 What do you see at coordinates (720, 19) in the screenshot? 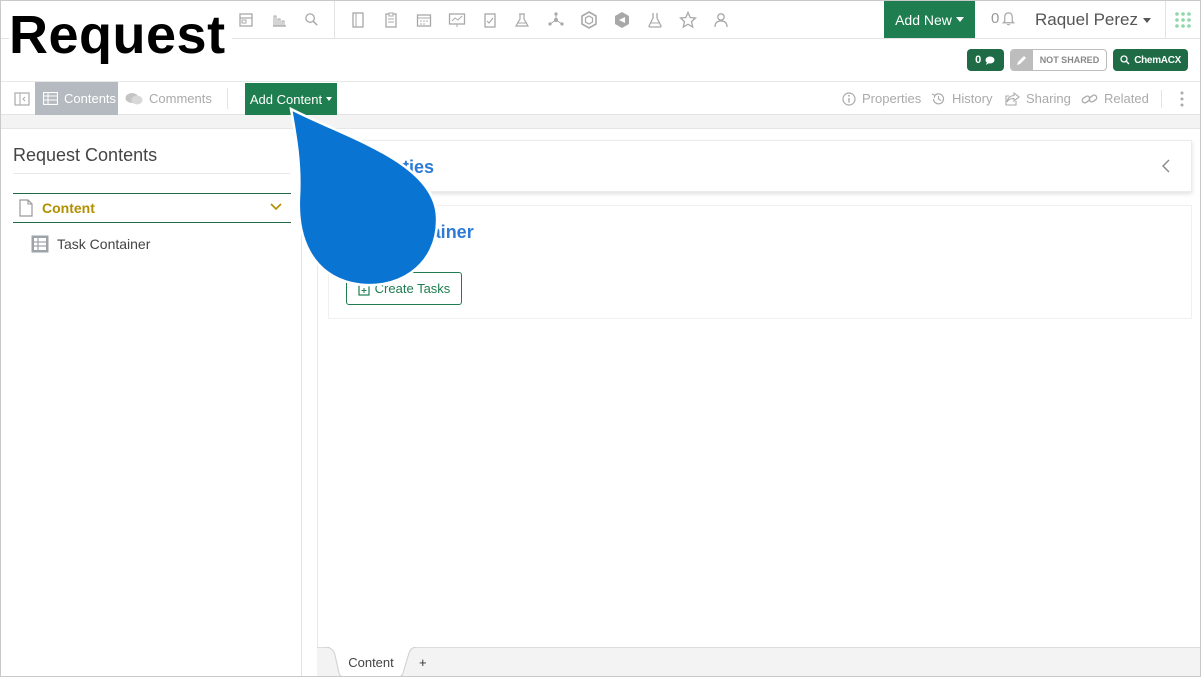
I see `users-icon` at bounding box center [720, 19].